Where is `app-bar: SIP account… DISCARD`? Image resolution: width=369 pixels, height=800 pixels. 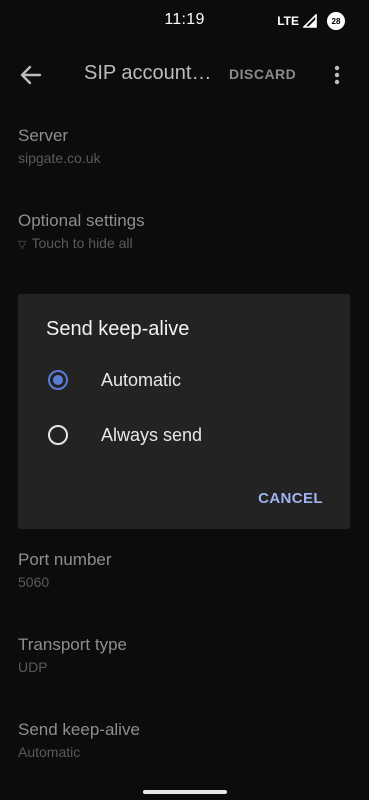 app-bar: SIP account… DISCARD is located at coordinates (184, 75).